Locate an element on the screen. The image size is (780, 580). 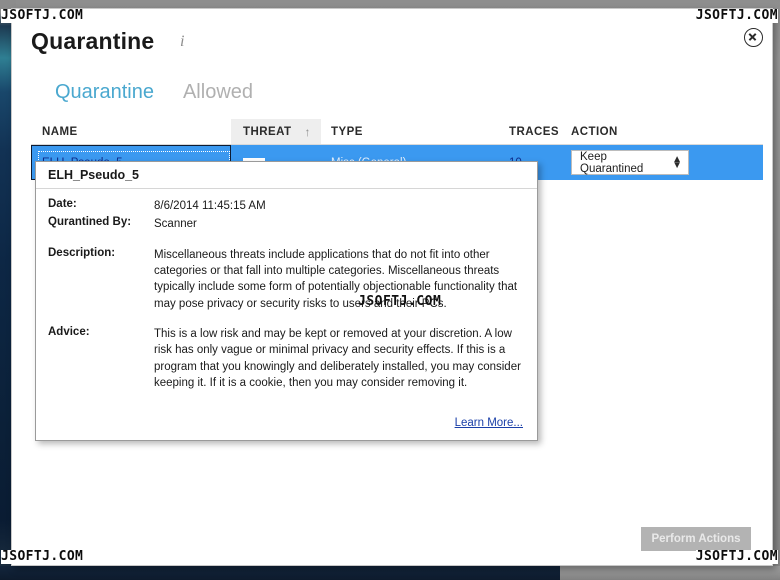
action-select: Keep Quarantined ▲ ▼ is located at coordinates (630, 162).